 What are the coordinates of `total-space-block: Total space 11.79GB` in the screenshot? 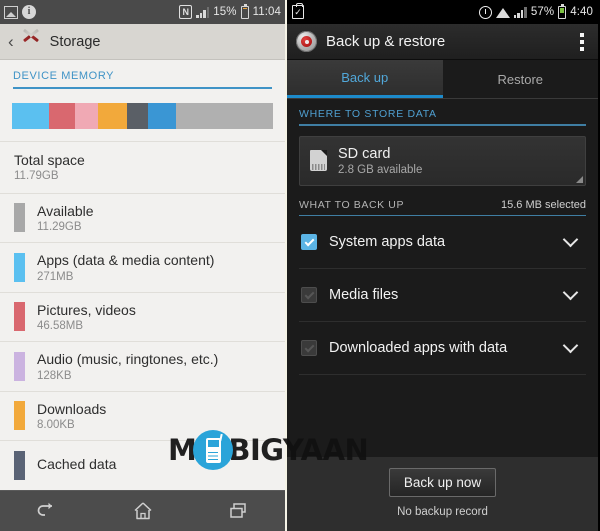 It's located at (142, 167).